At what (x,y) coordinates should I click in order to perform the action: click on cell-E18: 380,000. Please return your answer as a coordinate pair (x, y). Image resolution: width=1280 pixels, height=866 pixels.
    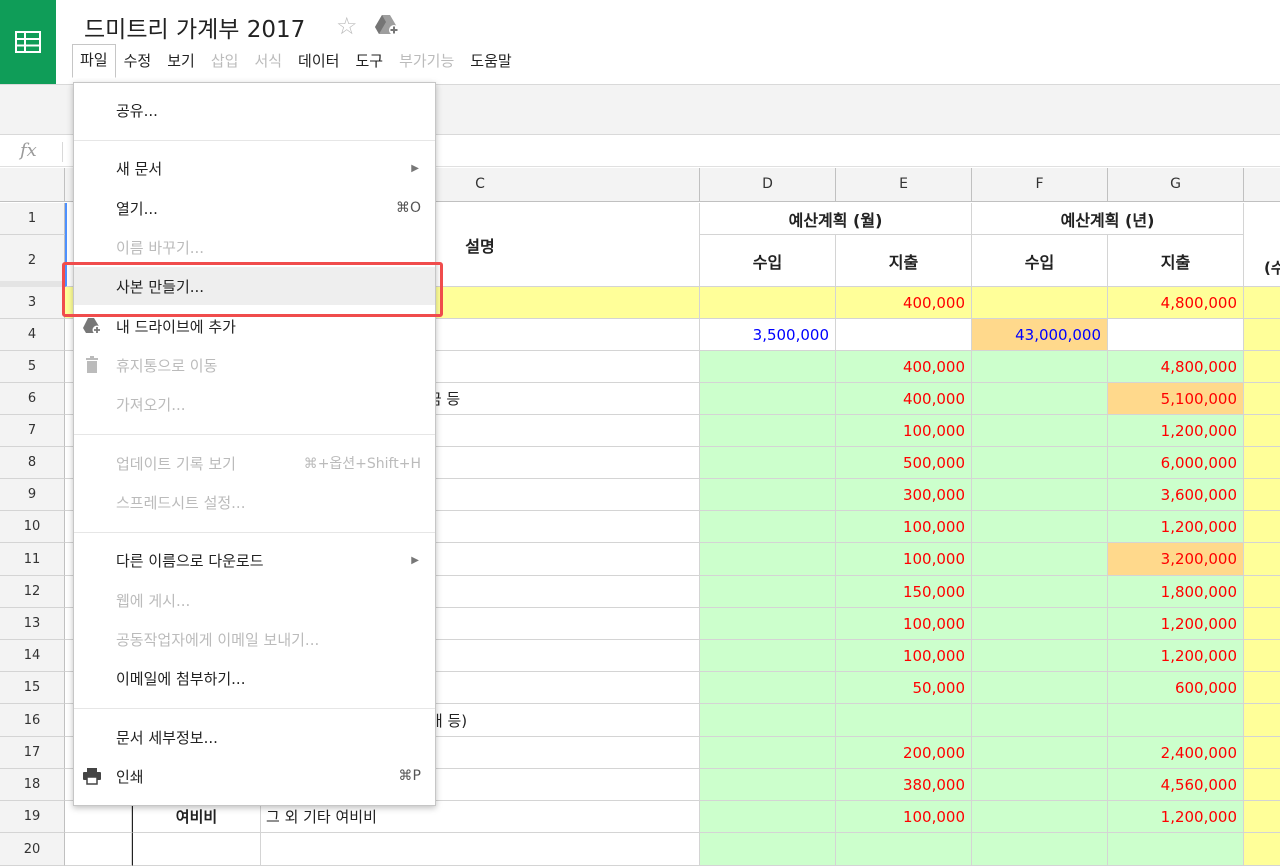
    Looking at the image, I should click on (904, 785).